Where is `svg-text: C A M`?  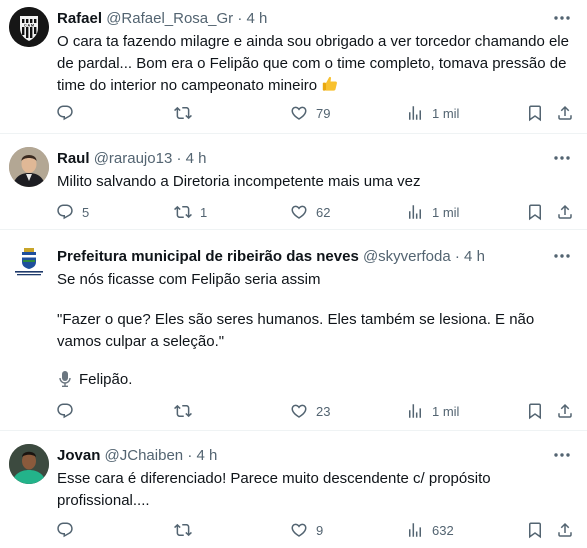 svg-text: C A M is located at coordinates (29, 25).